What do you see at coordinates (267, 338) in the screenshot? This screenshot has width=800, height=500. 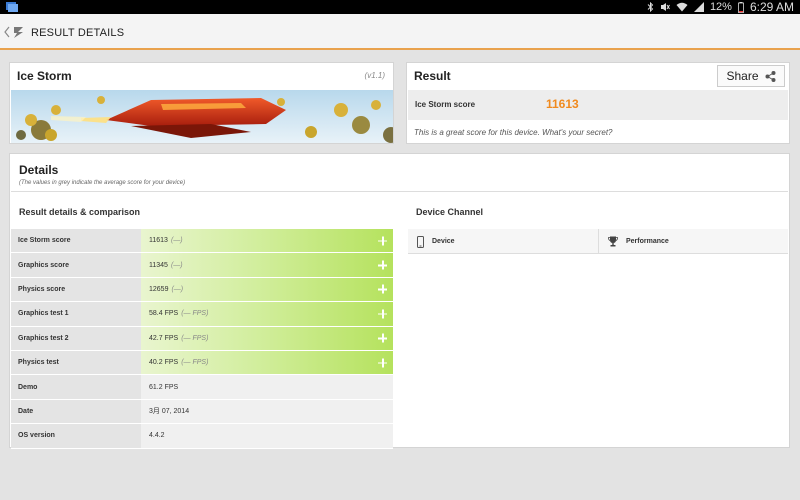 I see `result-row-value-cell: 42.7 FPS (— FPS)` at bounding box center [267, 338].